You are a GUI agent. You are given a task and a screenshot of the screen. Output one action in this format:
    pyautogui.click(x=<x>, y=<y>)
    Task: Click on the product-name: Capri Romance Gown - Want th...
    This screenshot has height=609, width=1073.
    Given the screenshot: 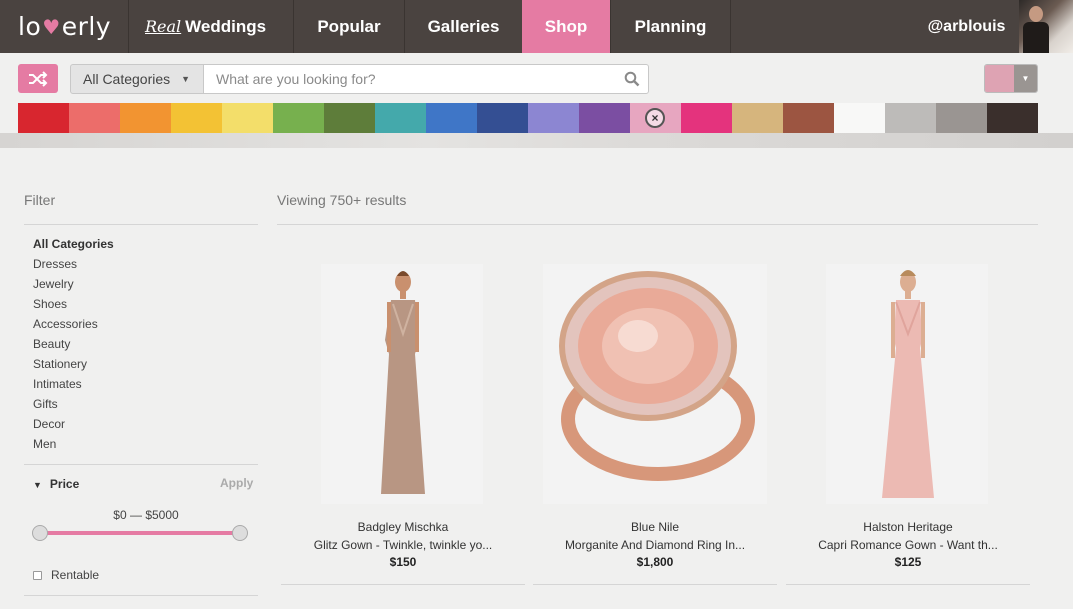 What is the action you would take?
    pyautogui.click(x=908, y=545)
    